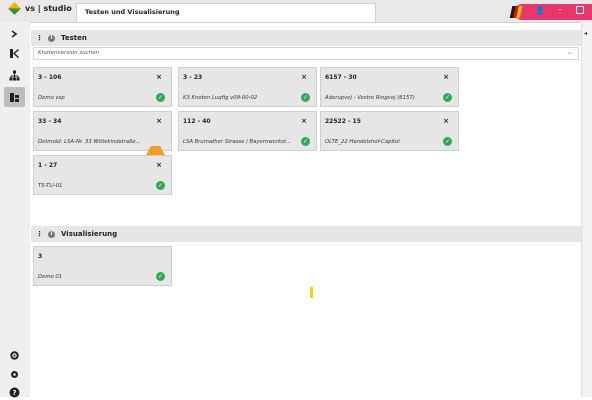 The image size is (592, 400). I want to click on node-card-name: OLTE_22 Handelshof-Capitol, so click(362, 142).